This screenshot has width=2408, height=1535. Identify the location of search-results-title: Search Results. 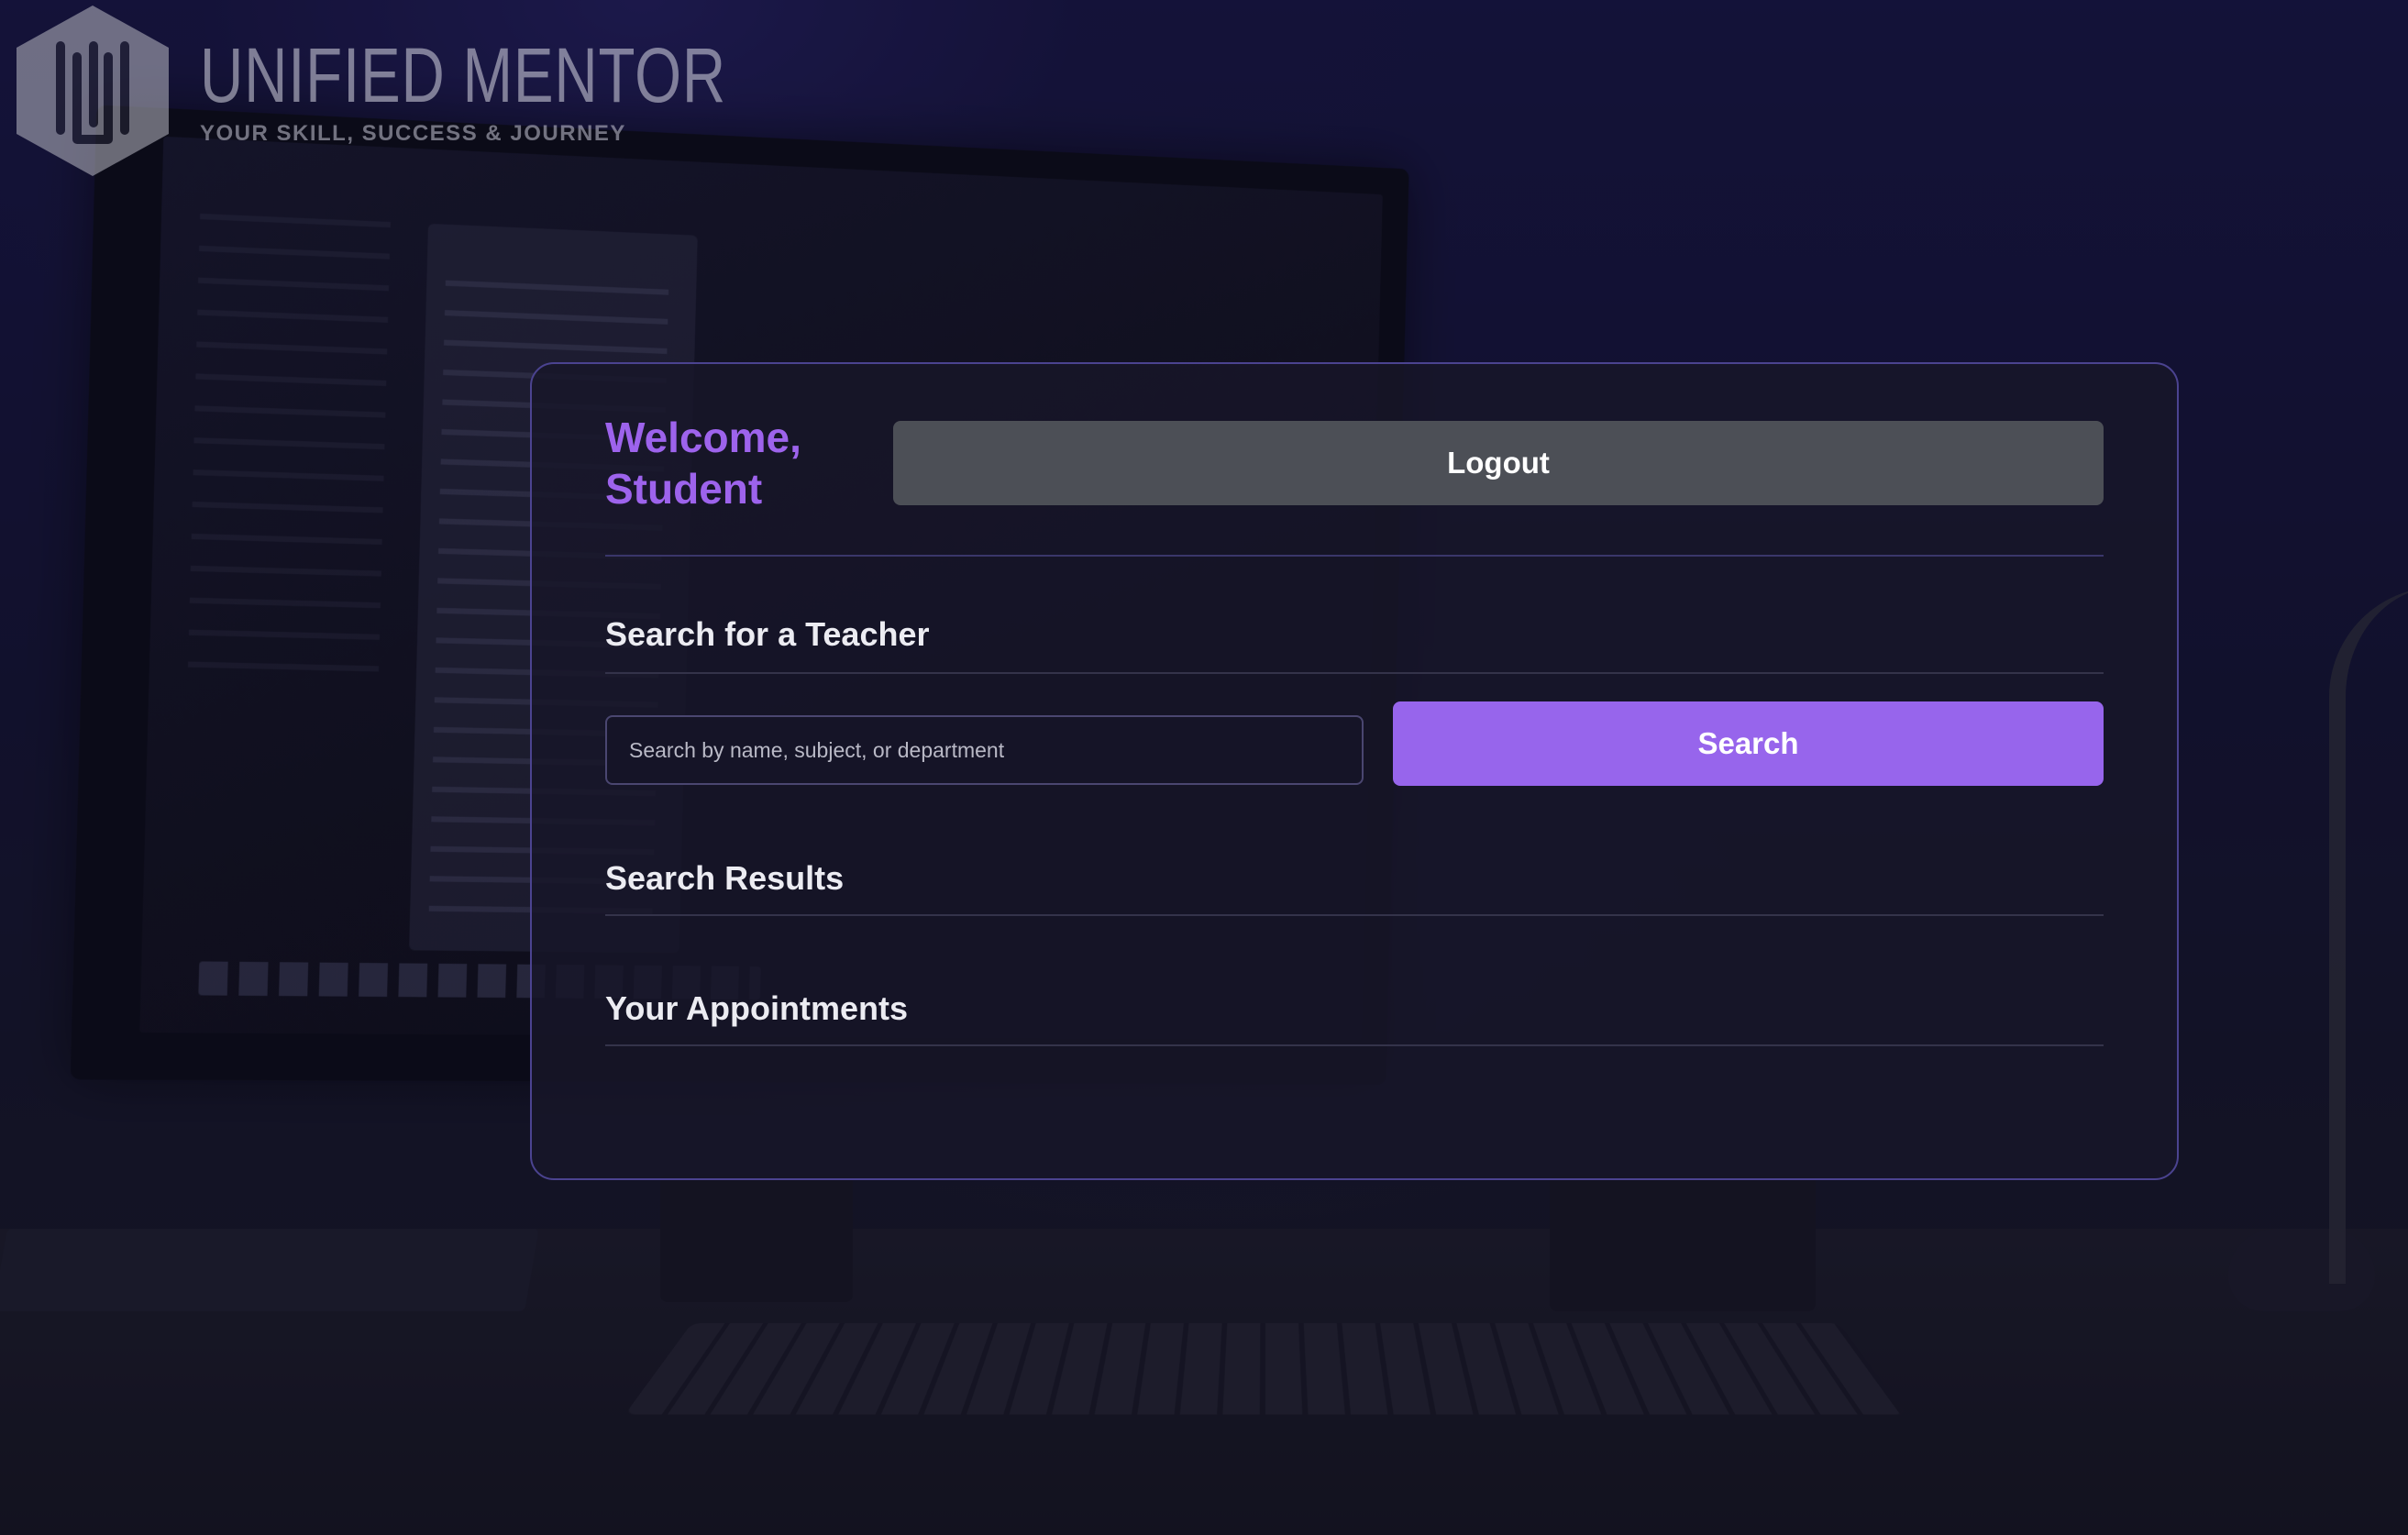
(725, 878).